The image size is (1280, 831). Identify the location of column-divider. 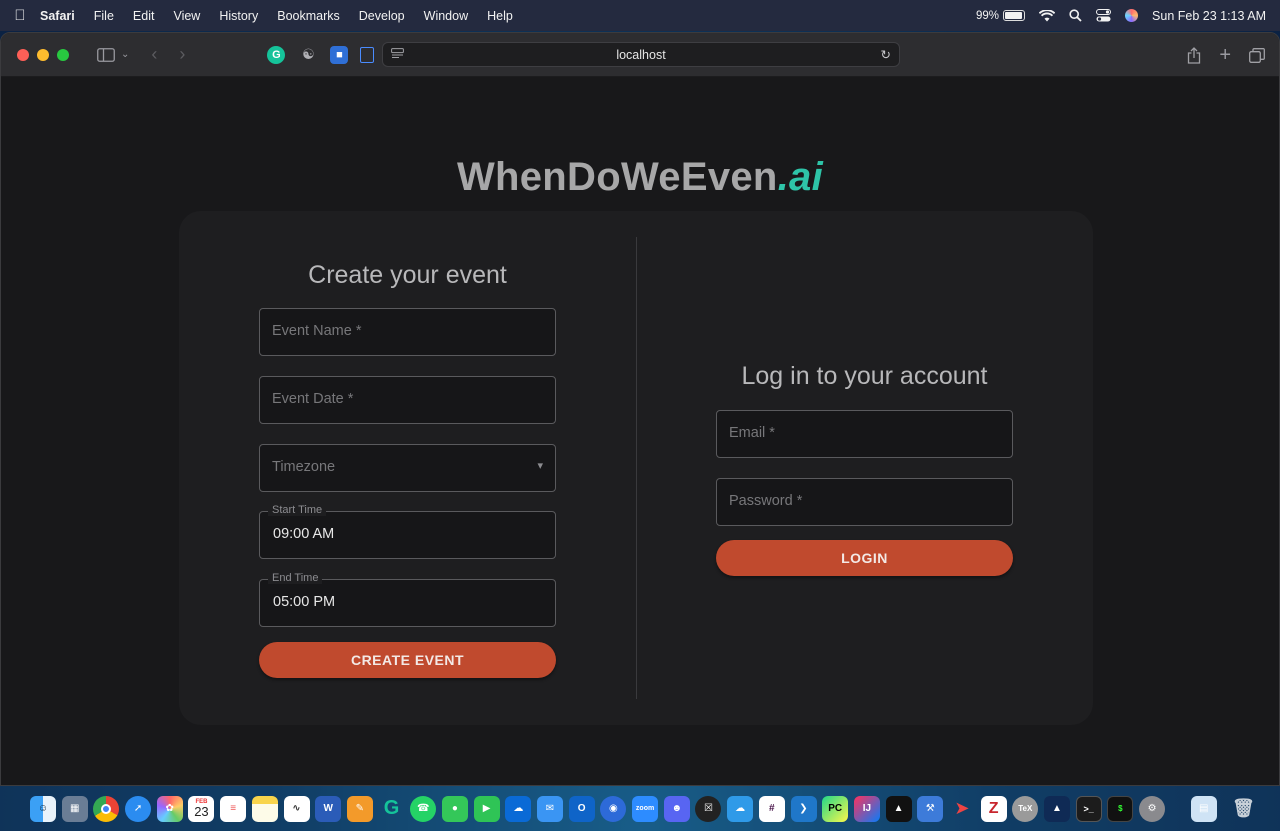
(636, 468).